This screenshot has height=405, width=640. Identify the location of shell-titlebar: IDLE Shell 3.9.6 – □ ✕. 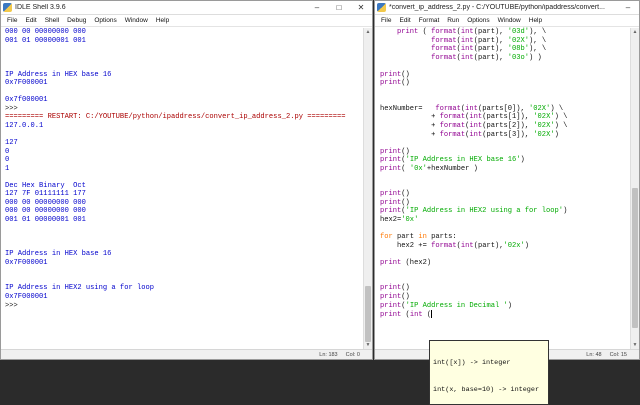
(186, 8).